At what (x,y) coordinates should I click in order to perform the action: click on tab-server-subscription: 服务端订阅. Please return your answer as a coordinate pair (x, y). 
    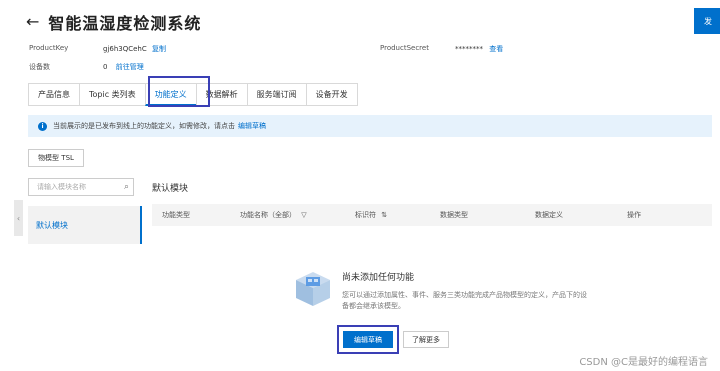
    Looking at the image, I should click on (276, 94).